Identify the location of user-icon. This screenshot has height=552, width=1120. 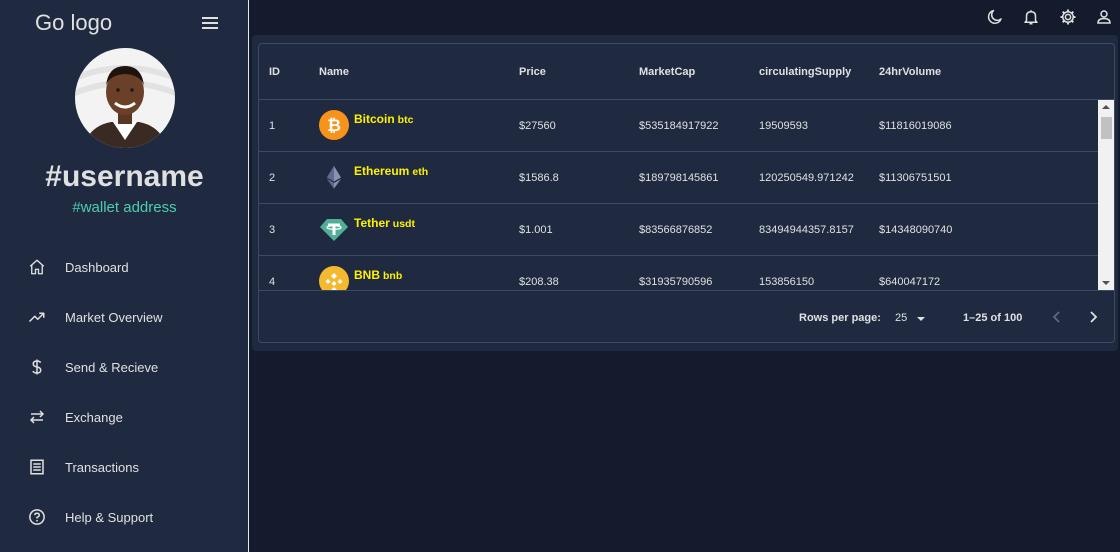
(1104, 17).